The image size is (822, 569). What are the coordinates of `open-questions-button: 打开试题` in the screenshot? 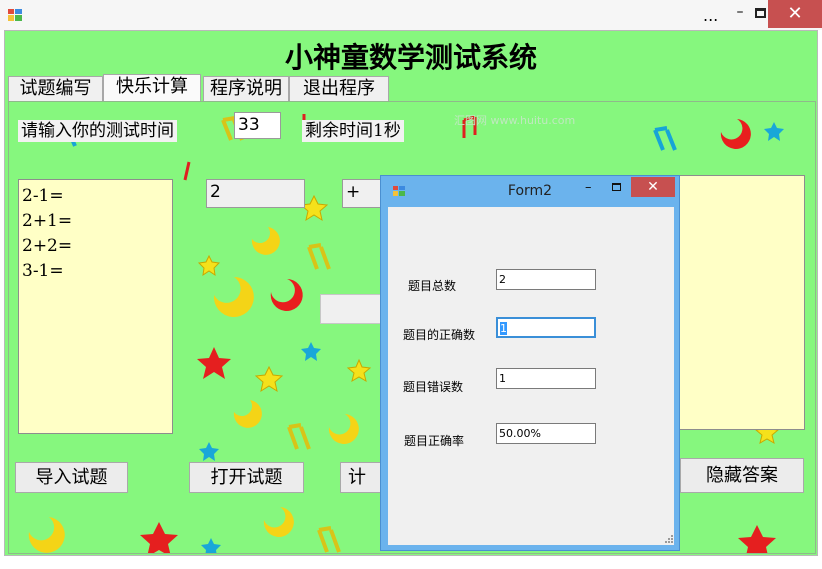 It's located at (246, 477).